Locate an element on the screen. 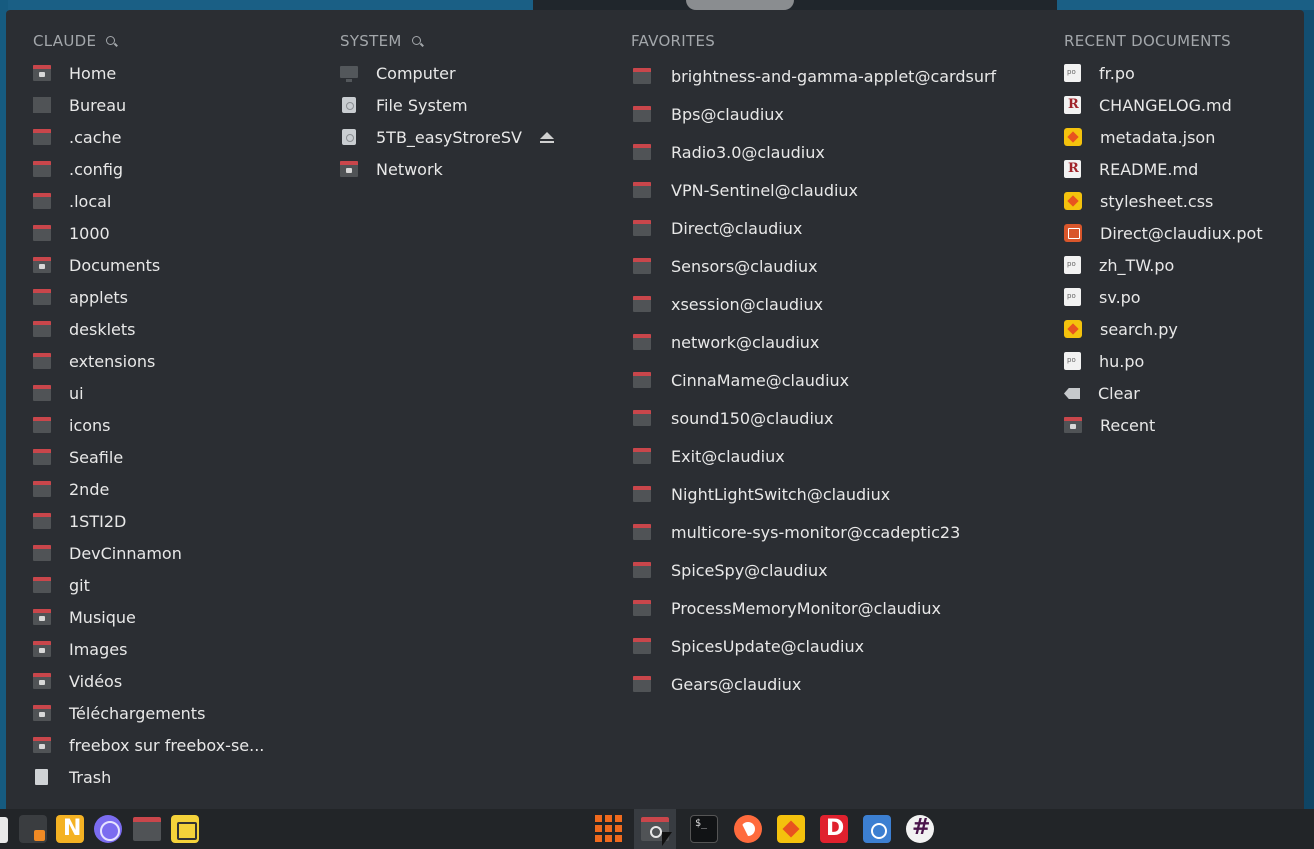 The width and height of the screenshot is (1314, 849). list-item: Exit@claudiux is located at coordinates (709, 456).